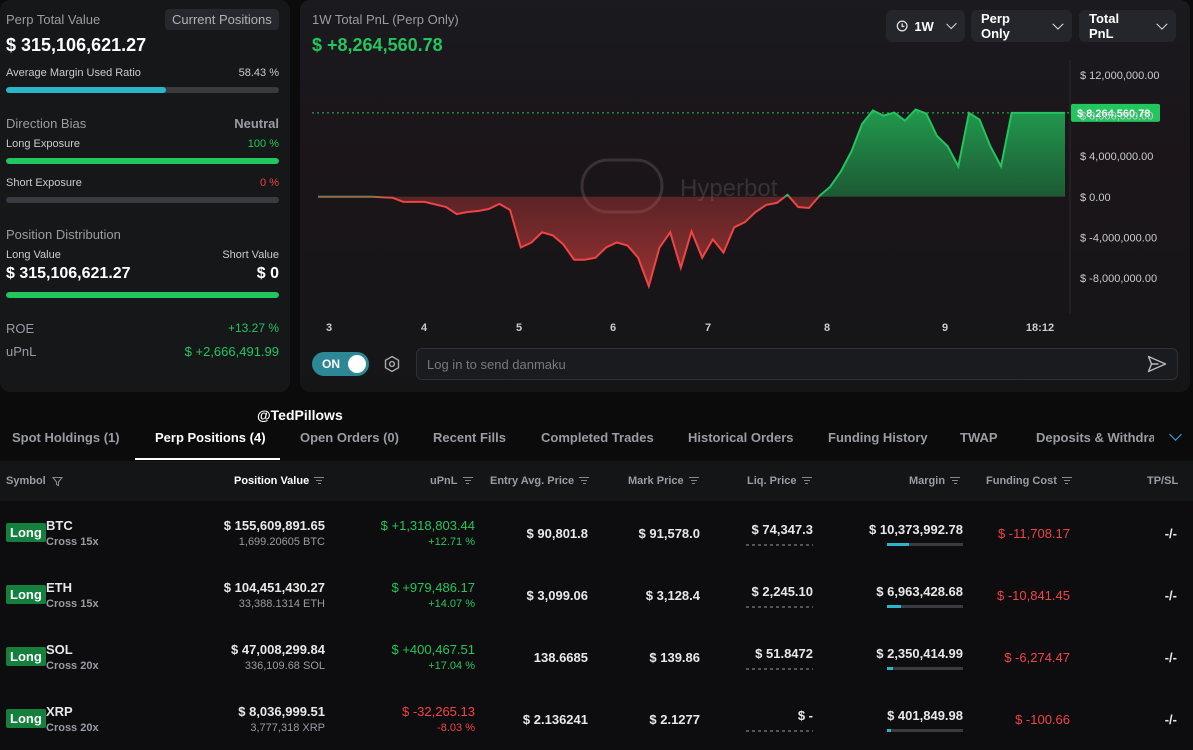 The image size is (1193, 750). I want to click on direction-bias-label: Direction Bias, so click(46, 123).